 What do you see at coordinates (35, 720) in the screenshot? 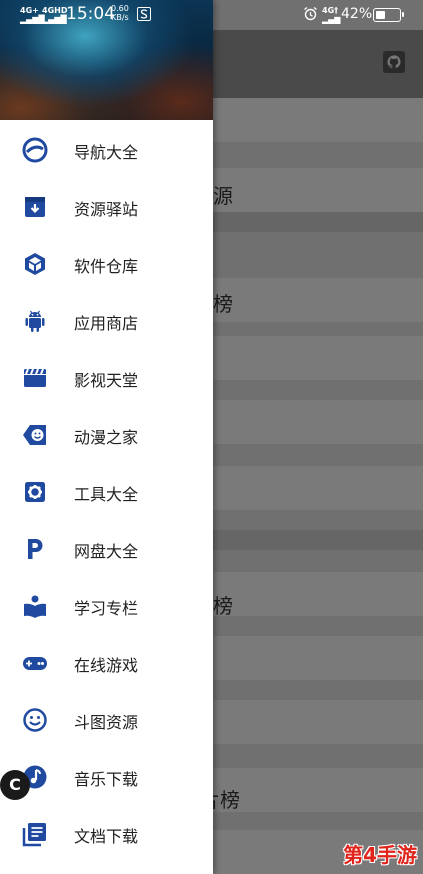
I see `smiley-icon` at bounding box center [35, 720].